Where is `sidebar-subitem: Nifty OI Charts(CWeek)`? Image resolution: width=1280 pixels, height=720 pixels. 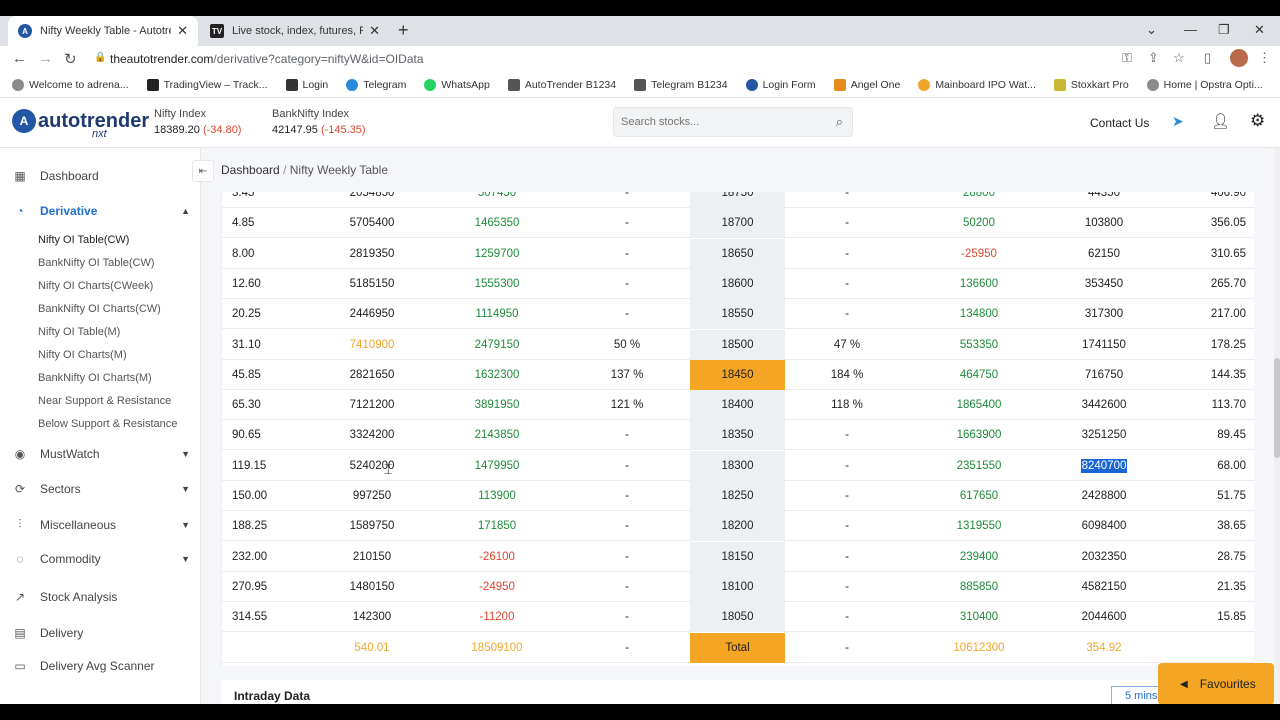
sidebar-subitem: Nifty OI Charts(CWeek) is located at coordinates (95, 286).